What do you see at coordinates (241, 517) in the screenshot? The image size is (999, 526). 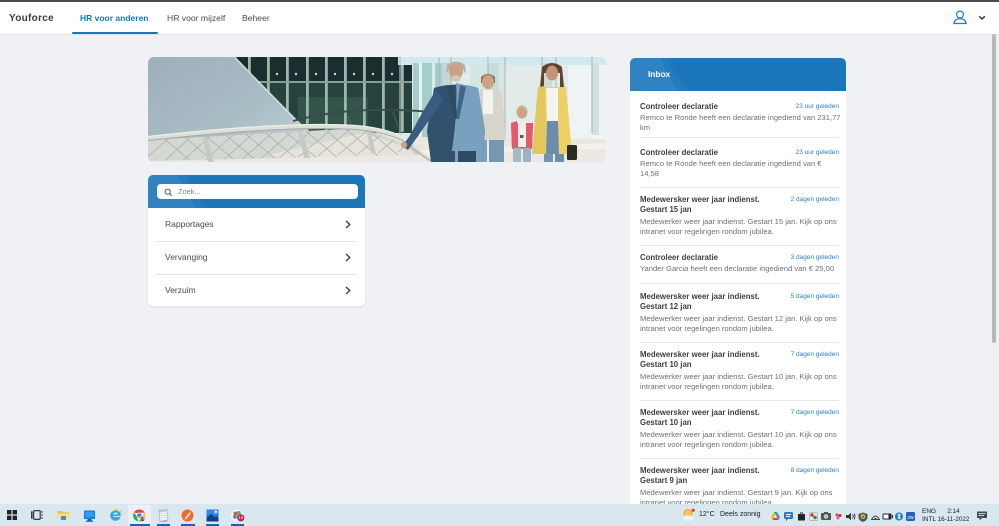 I see `svg-text: 10` at bounding box center [241, 517].